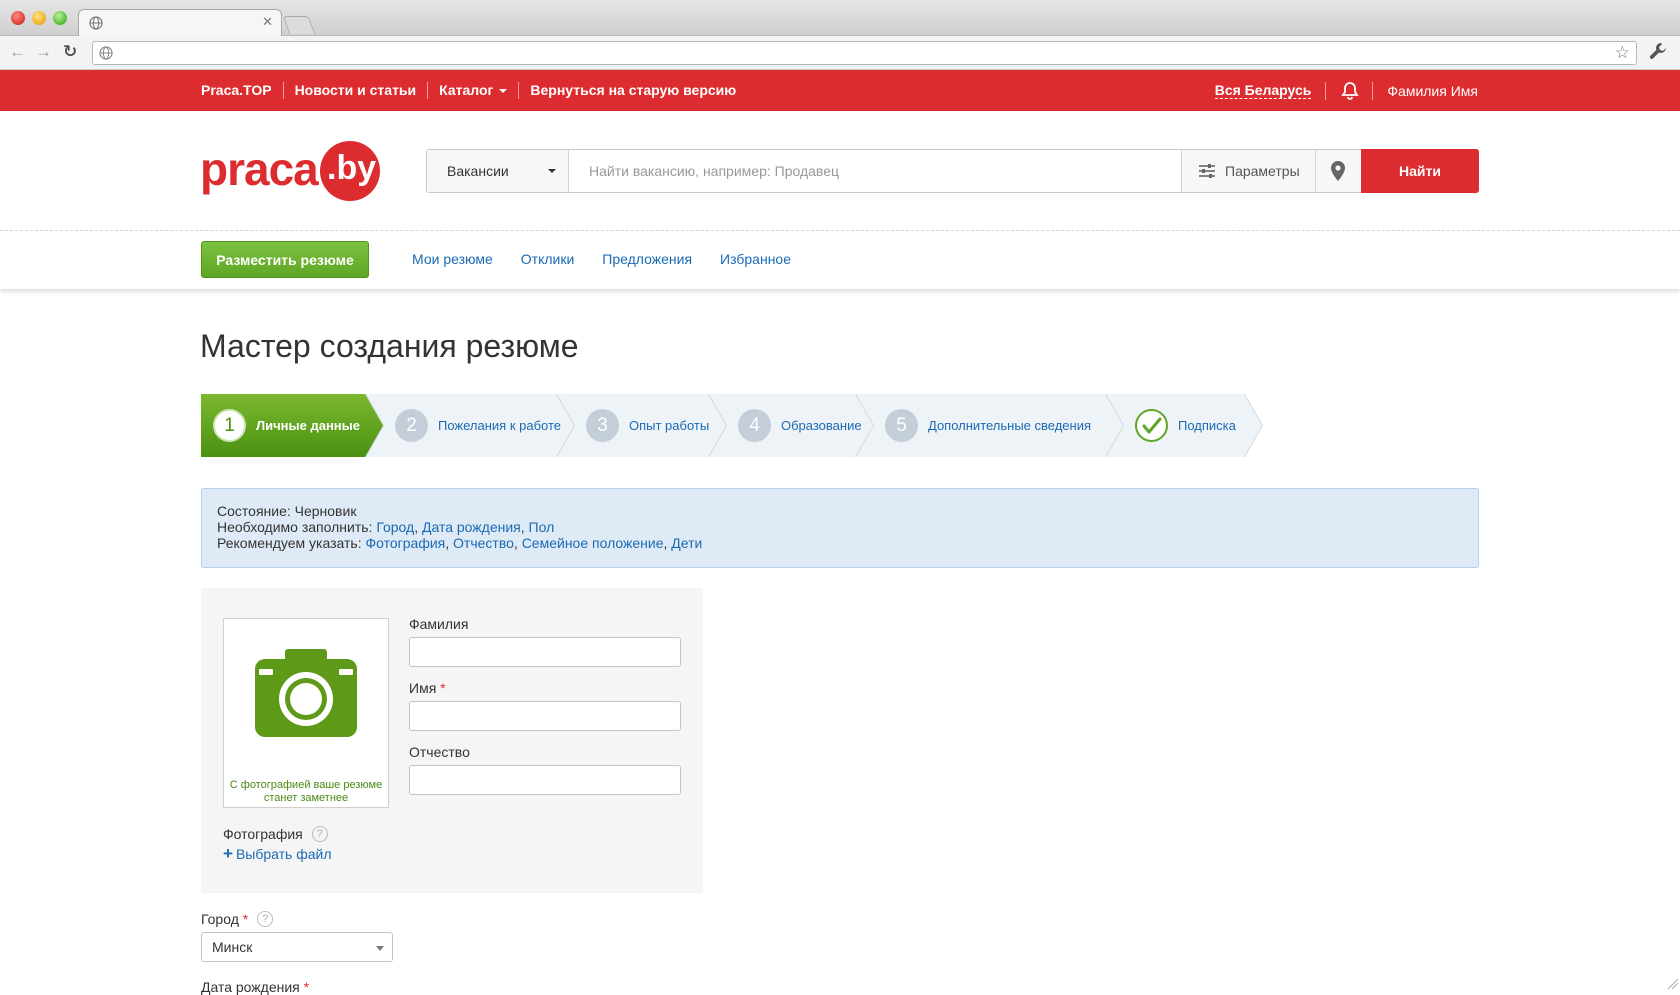  Describe the element at coordinates (686, 543) in the screenshot. I see `recommended-link-children: Дети` at that location.